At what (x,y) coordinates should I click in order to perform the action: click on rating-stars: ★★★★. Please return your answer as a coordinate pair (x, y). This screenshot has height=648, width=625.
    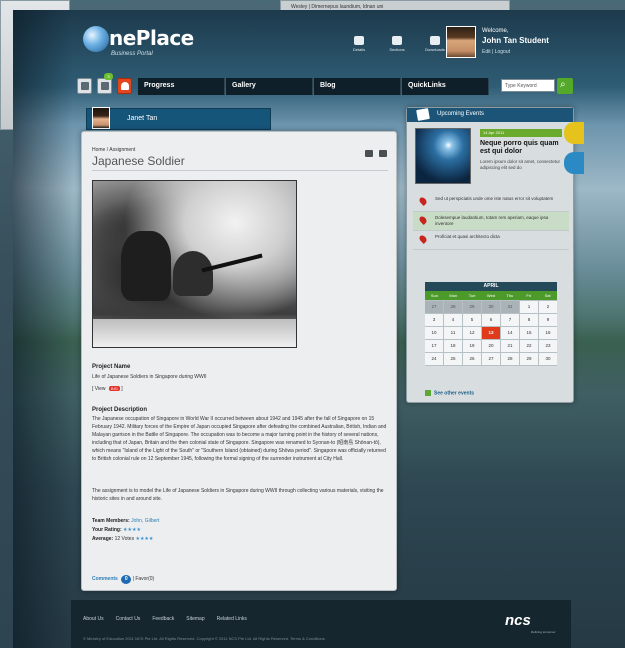
    Looking at the image, I should click on (132, 530).